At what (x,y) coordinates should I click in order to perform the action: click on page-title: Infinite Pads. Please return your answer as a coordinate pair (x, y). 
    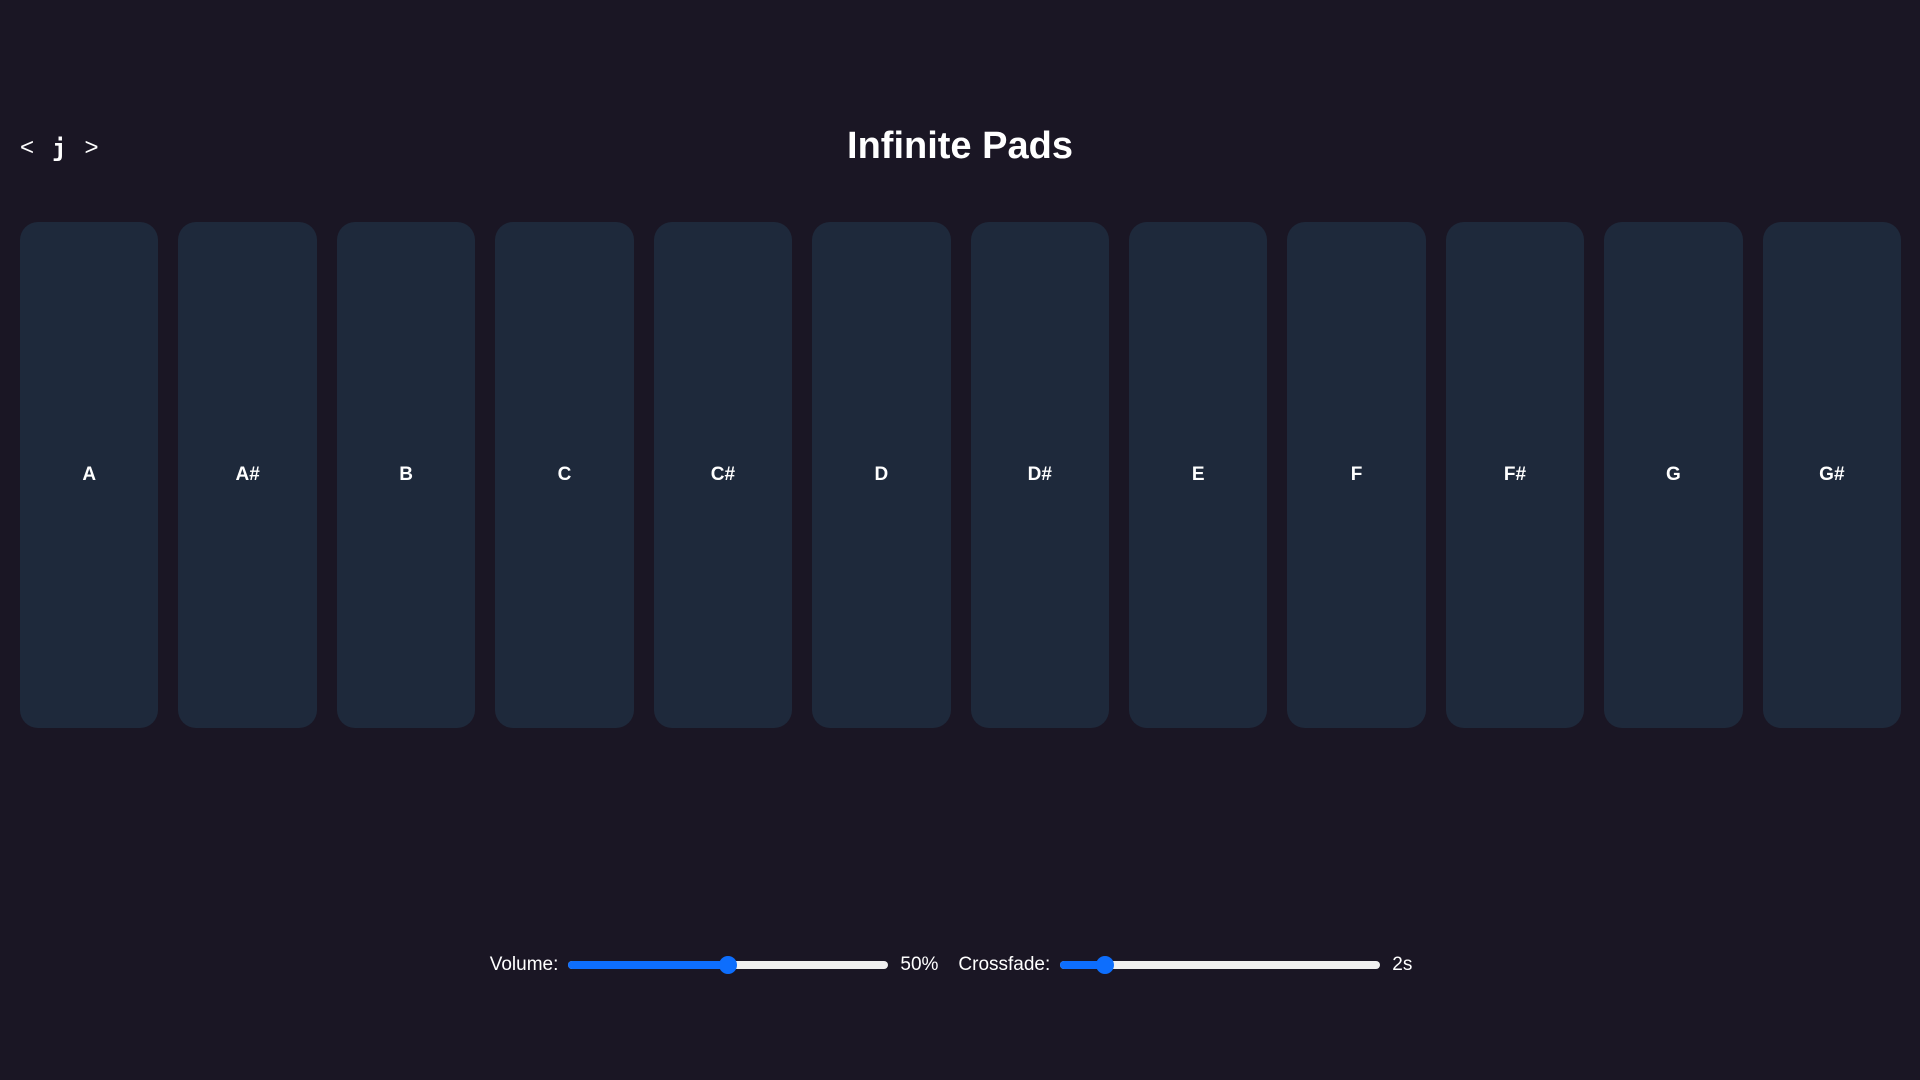
    Looking at the image, I should click on (960, 146).